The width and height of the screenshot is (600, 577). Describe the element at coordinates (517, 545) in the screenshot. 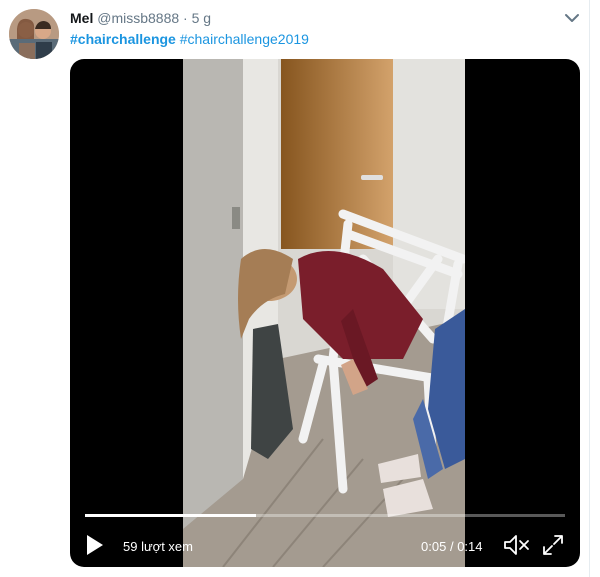

I see `volume-muted-icon` at that location.